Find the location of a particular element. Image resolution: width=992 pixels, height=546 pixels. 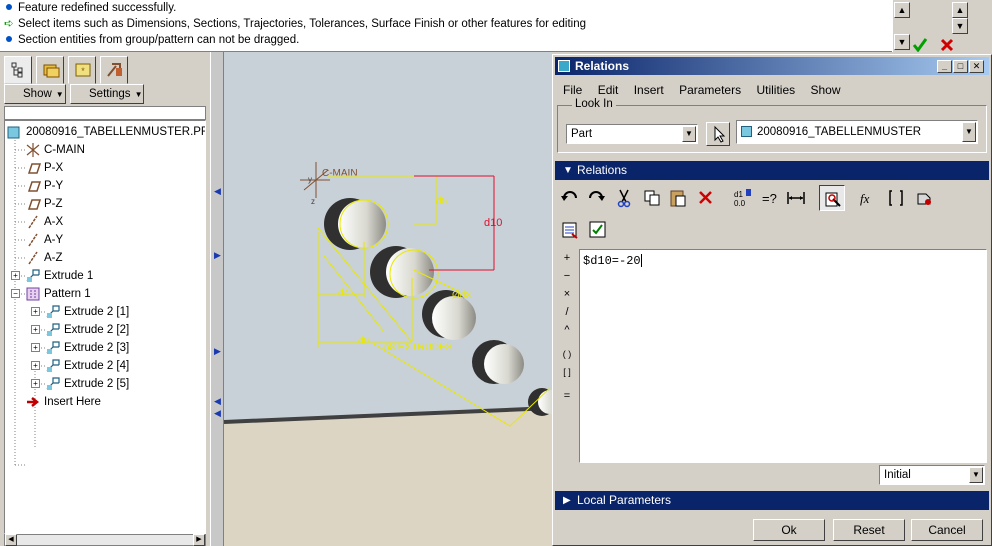

tree-item: Extrude 1 is located at coordinates (59, 276).